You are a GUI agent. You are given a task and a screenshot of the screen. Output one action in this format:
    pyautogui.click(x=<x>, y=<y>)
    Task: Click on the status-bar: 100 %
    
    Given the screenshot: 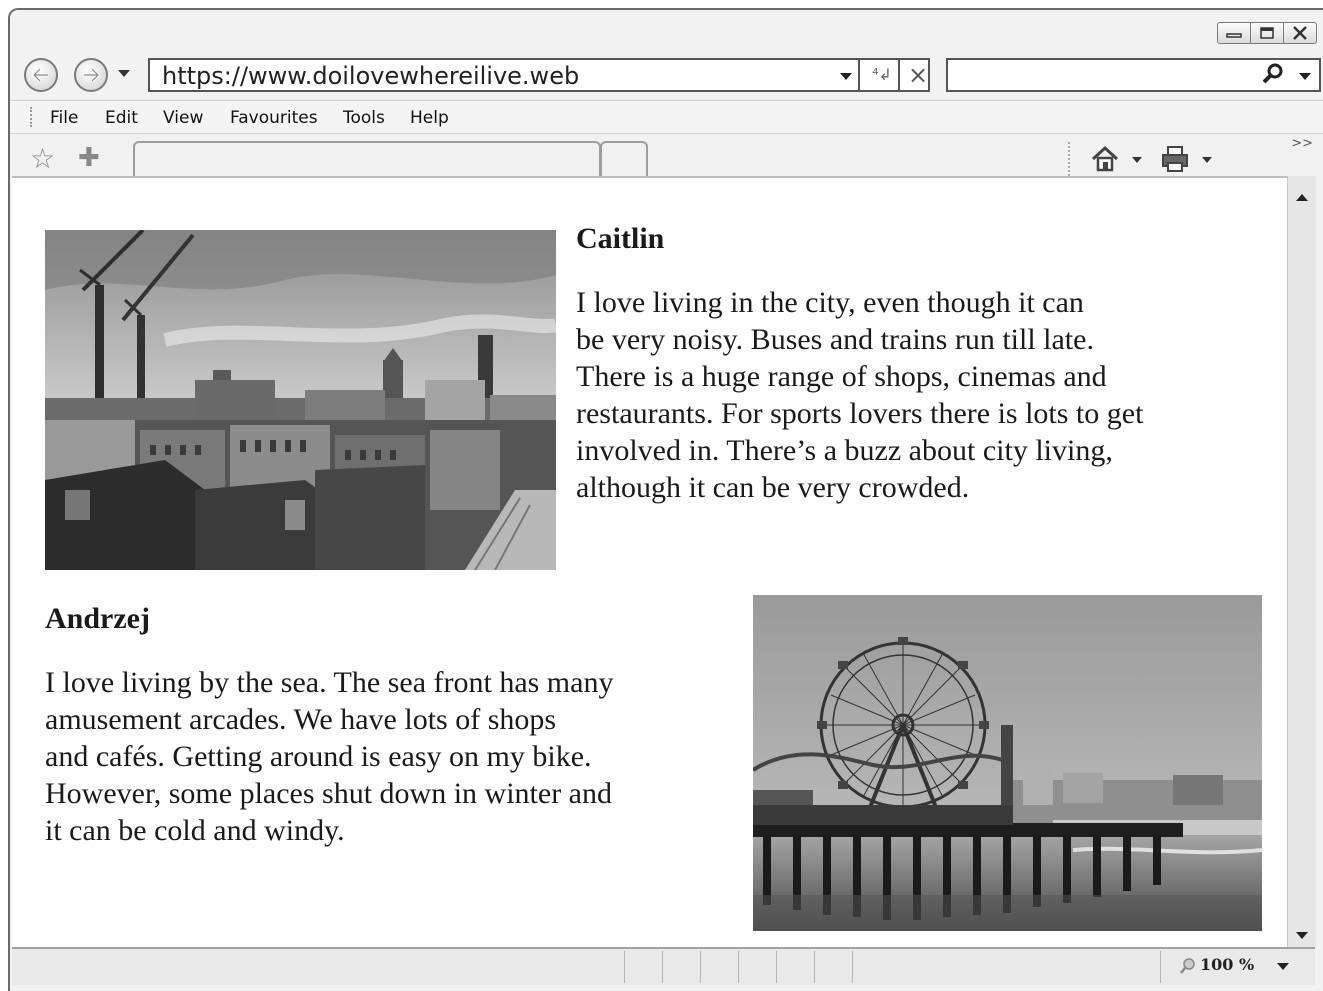 What is the action you would take?
    pyautogui.click(x=663, y=966)
    